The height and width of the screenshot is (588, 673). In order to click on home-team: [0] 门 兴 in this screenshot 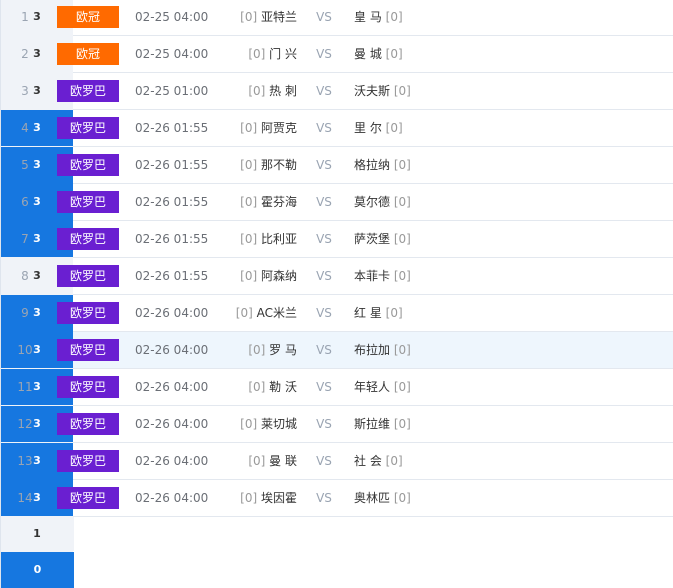, I will do `click(251, 54)`.